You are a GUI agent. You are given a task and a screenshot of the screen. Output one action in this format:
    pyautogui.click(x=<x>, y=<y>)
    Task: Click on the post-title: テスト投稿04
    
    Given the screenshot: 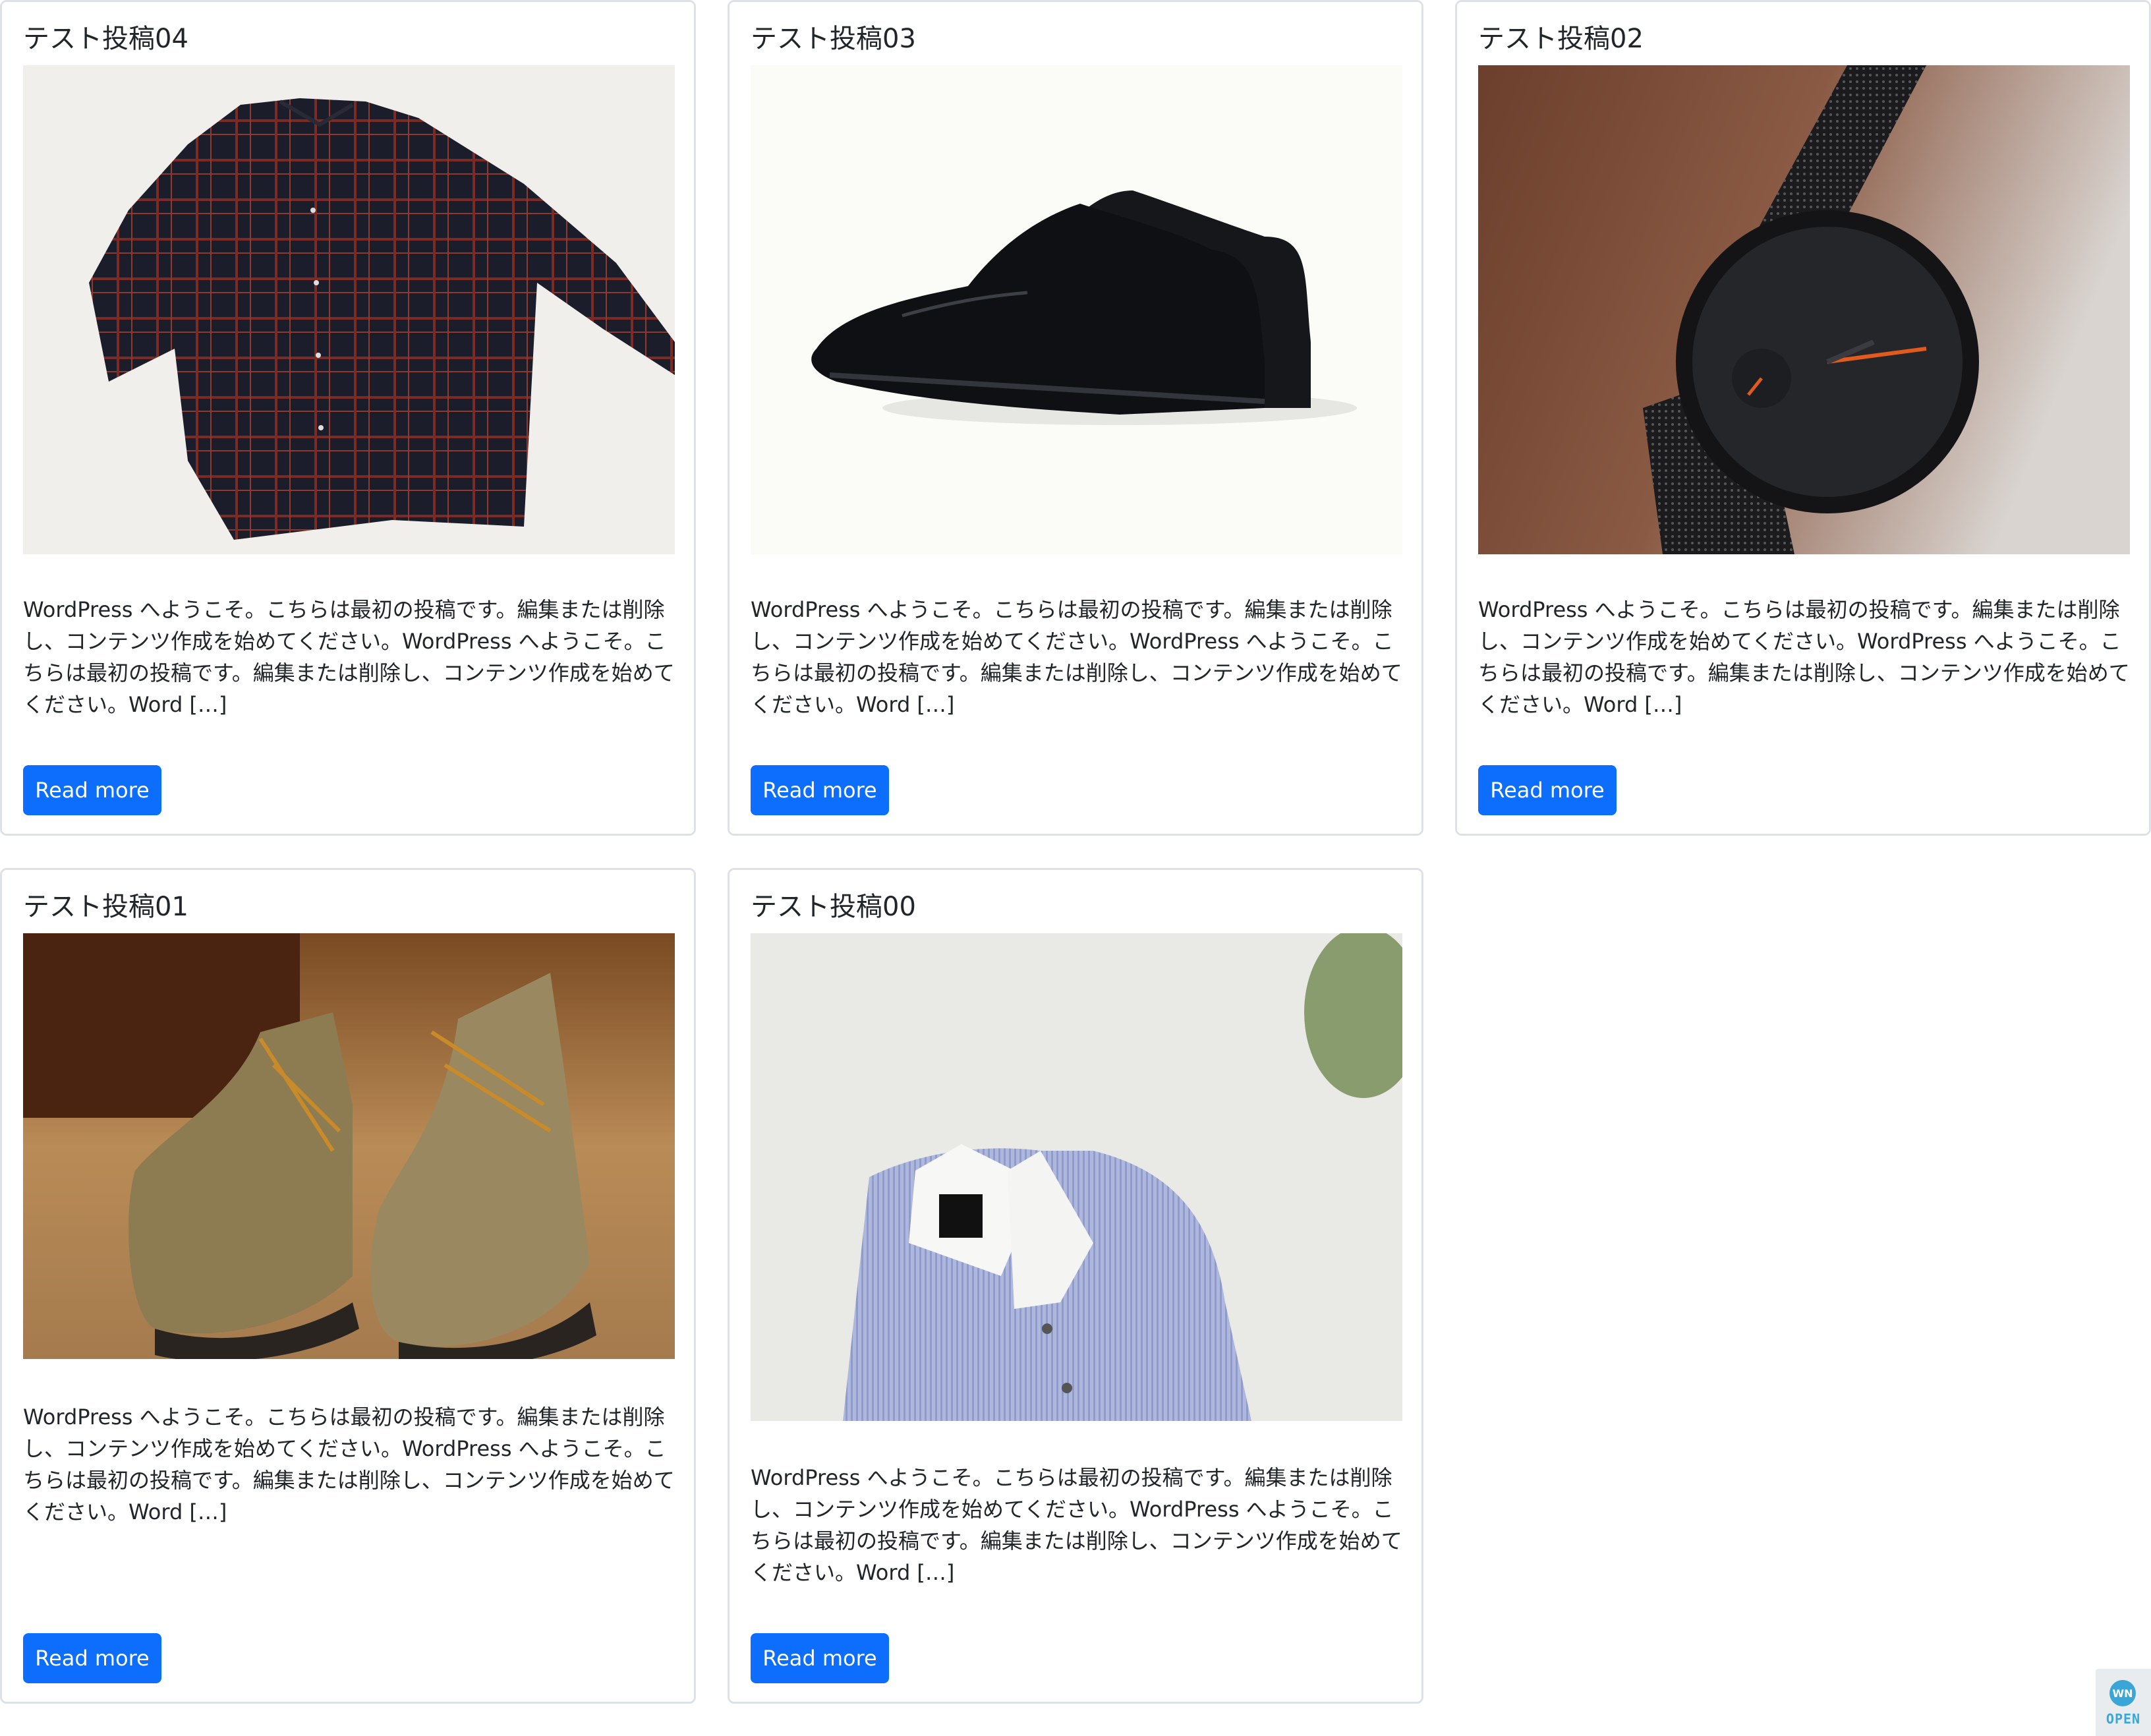 What is the action you would take?
    pyautogui.click(x=105, y=39)
    